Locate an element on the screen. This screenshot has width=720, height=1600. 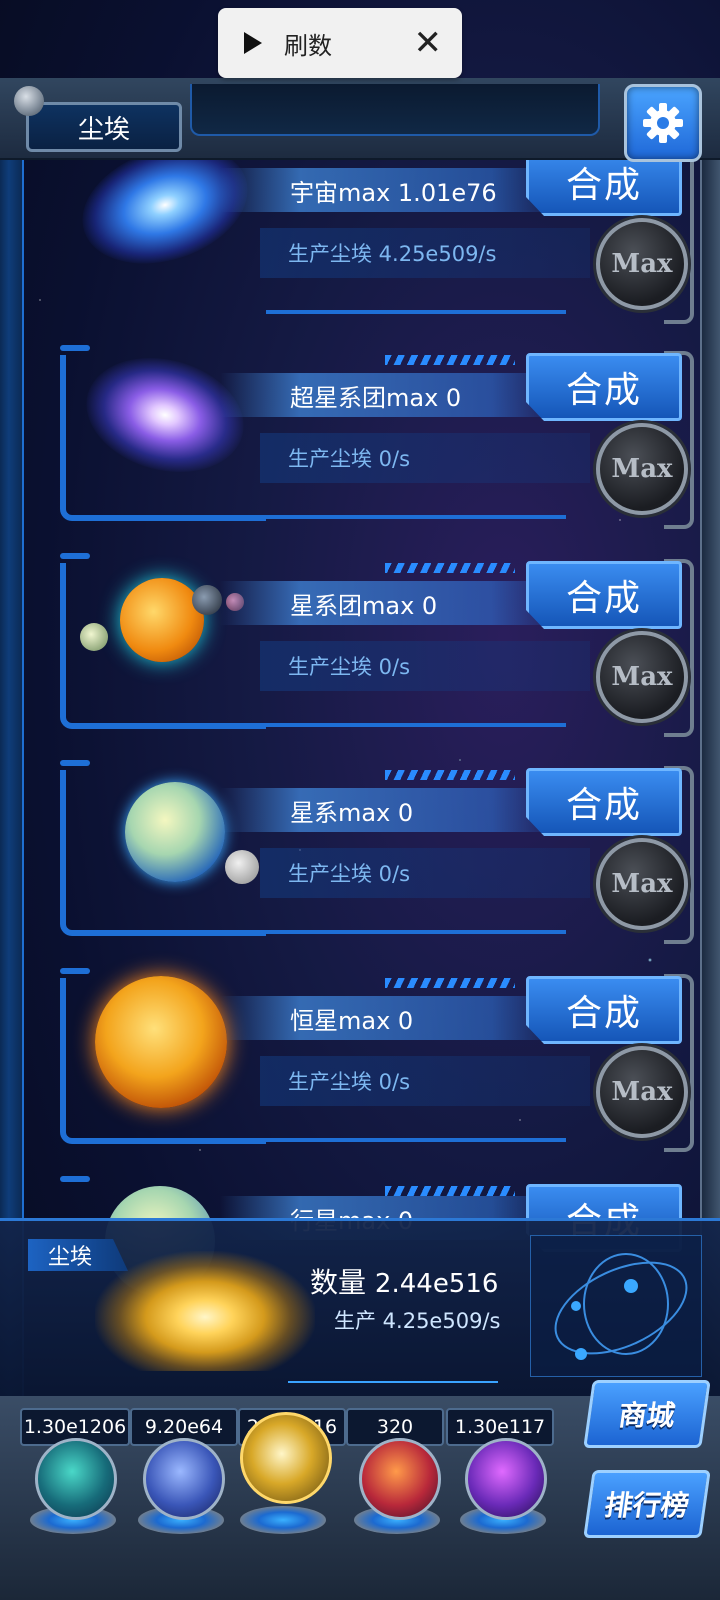
lightning-orb-icon is located at coordinates (184, 1479).